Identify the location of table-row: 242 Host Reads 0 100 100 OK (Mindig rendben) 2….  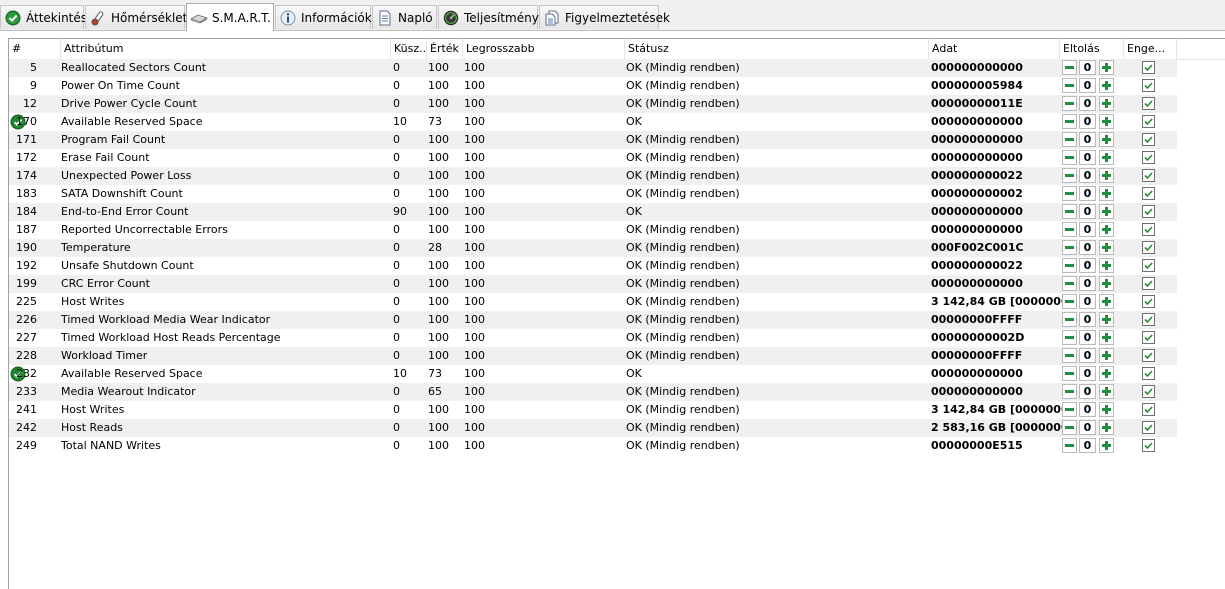
(593, 428).